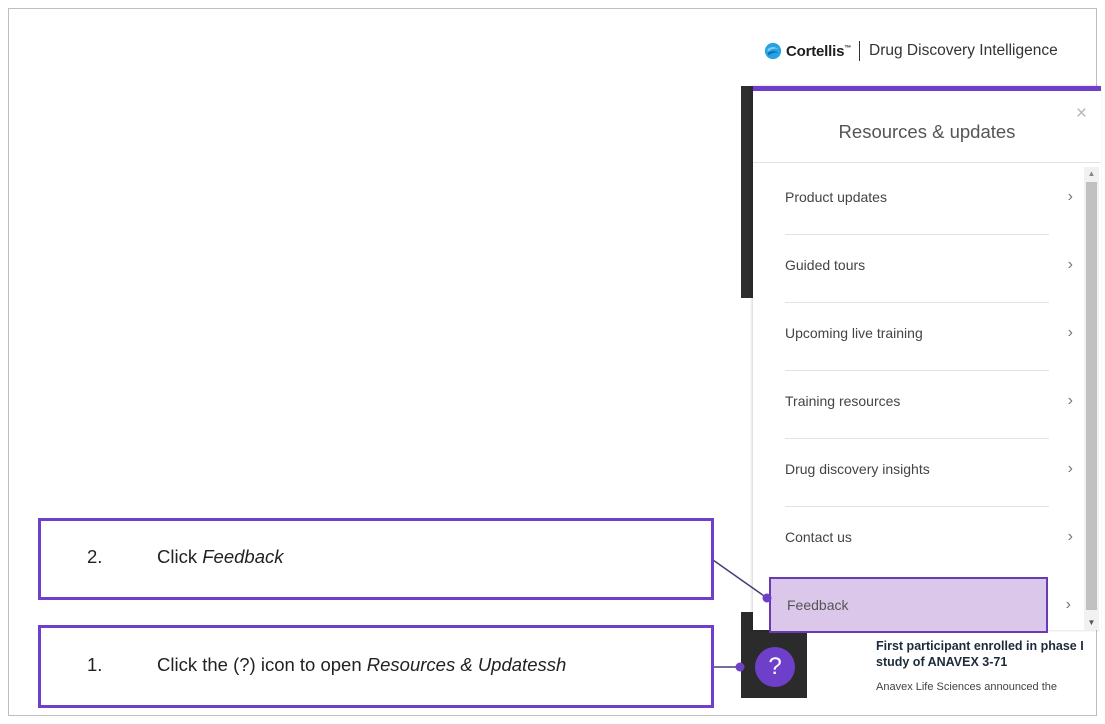 This screenshot has width=1105, height=724. Describe the element at coordinates (929, 265) in the screenshot. I see `menu-item-guided-tours: Guided tours ›` at that location.